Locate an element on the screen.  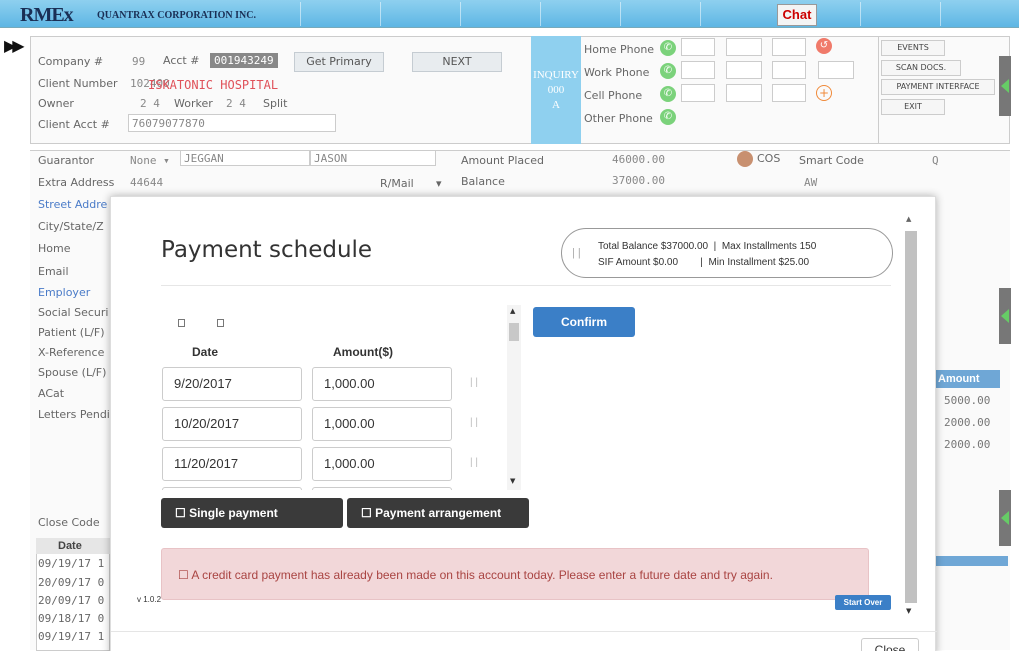
cell-phone-prefix is located at coordinates (744, 93).